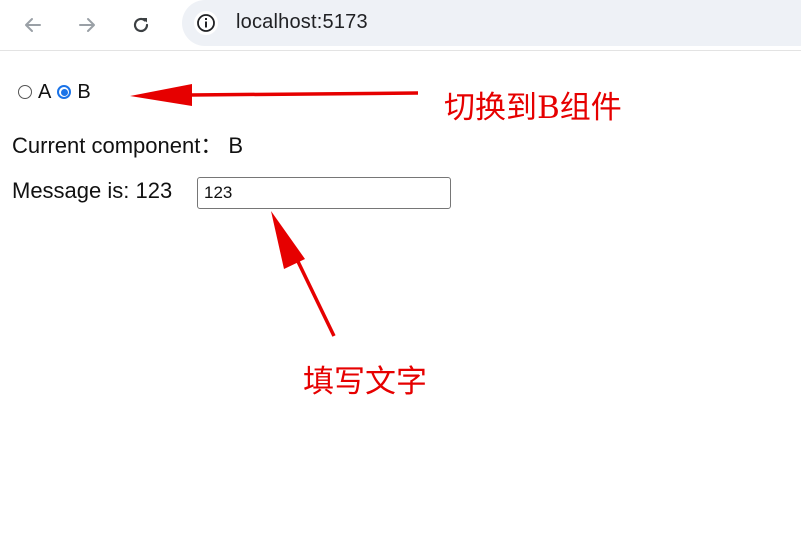 The image size is (801, 548). What do you see at coordinates (161, 95) in the screenshot?
I see `arrow-to-radio-b-head` at bounding box center [161, 95].